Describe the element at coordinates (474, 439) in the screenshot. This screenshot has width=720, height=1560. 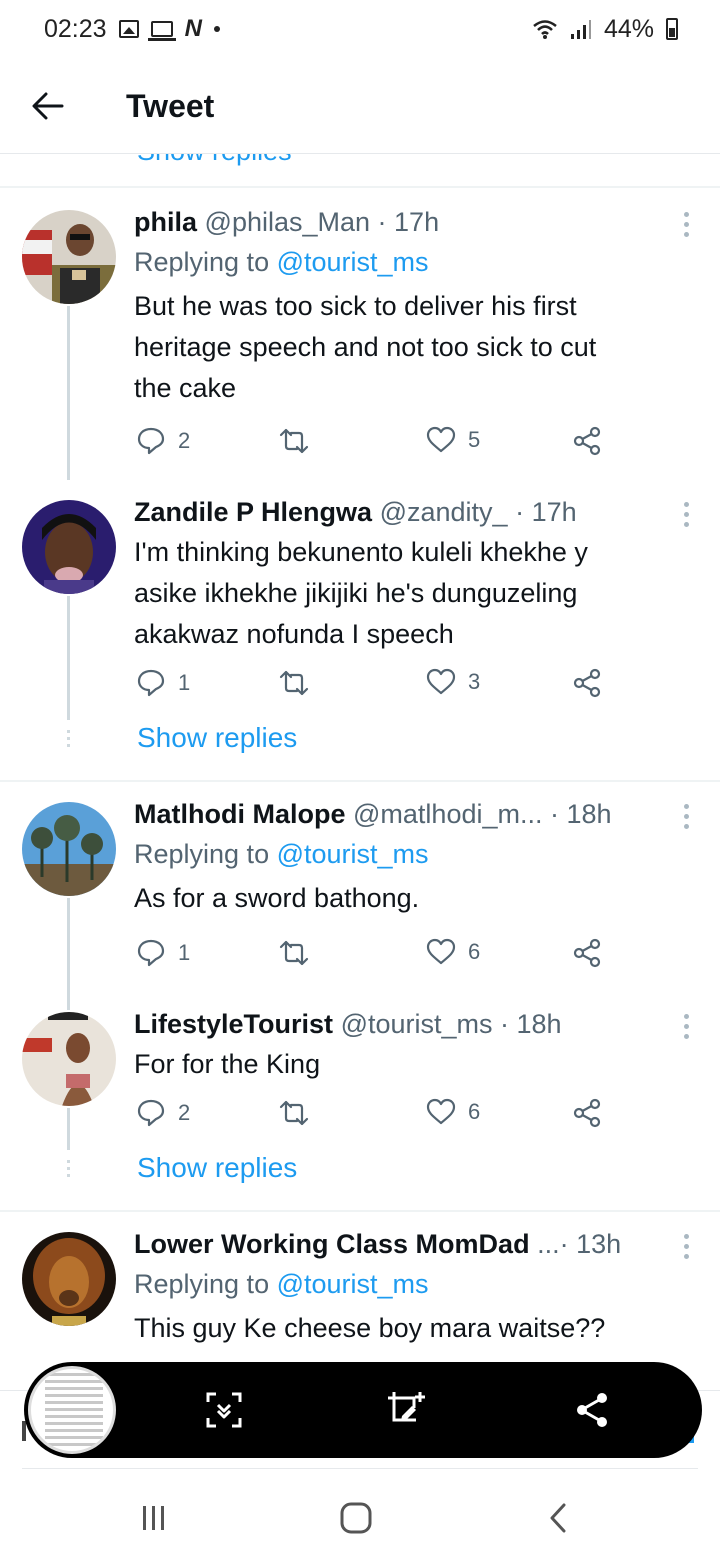
I see `like-count: 5` at that location.